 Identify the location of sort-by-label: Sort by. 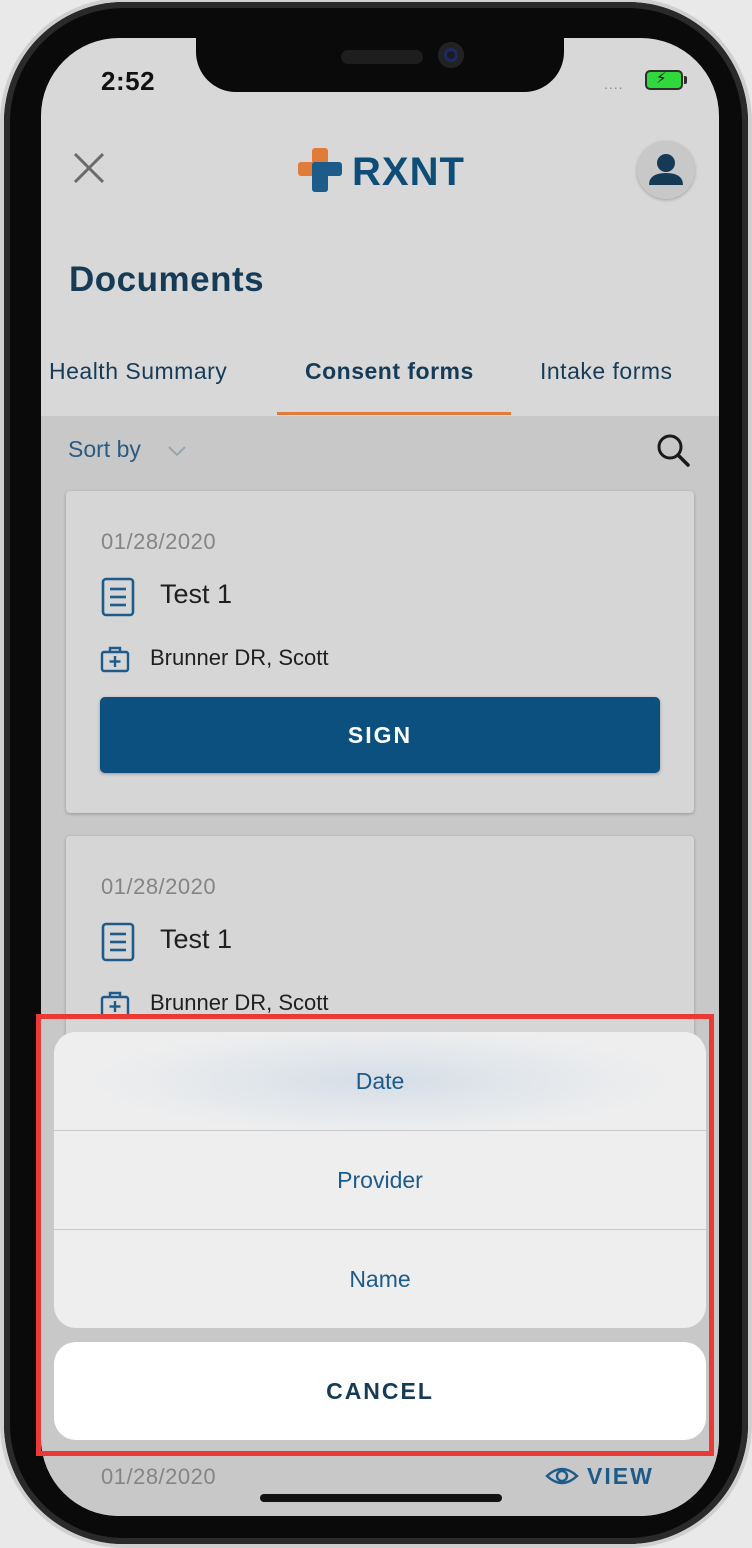
(104, 449).